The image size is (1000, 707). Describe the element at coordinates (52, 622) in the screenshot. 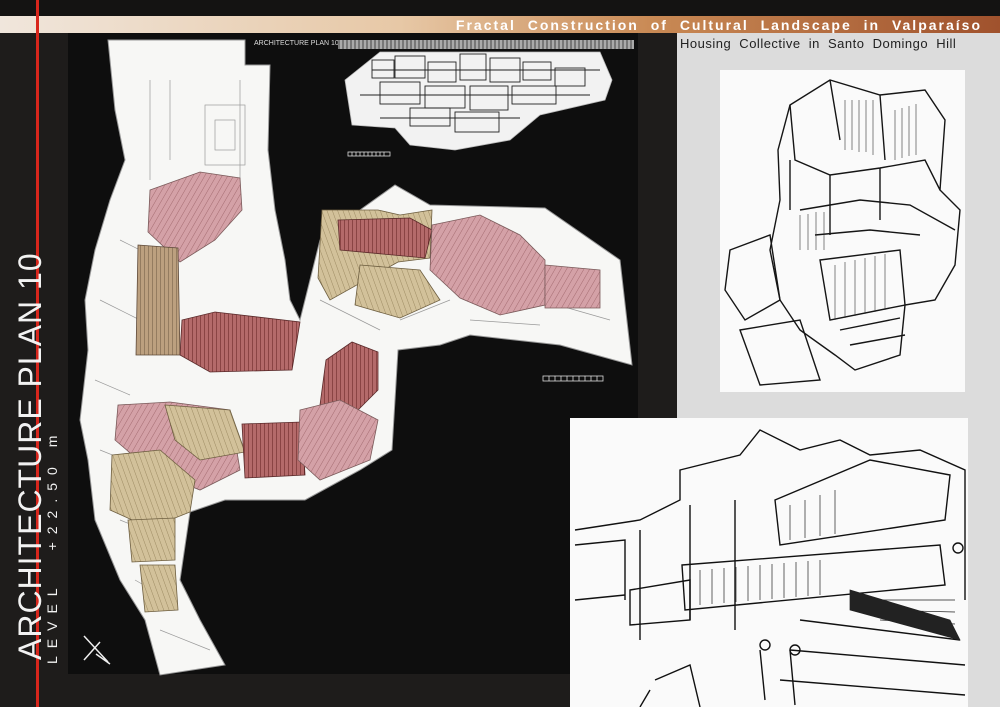

I see `plan-level-label: LEVEL` at that location.